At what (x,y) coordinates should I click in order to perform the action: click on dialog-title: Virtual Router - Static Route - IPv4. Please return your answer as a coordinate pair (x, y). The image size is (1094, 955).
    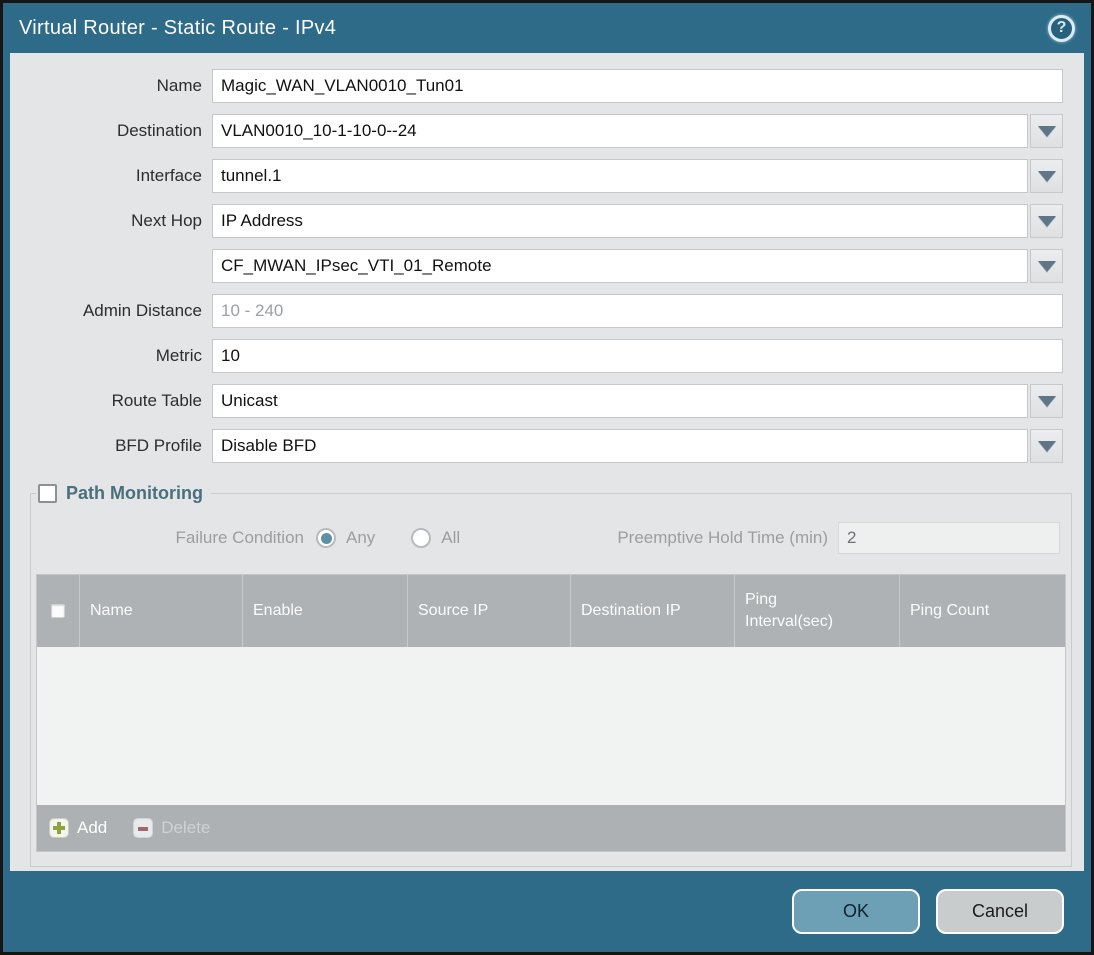
    Looking at the image, I should click on (178, 27).